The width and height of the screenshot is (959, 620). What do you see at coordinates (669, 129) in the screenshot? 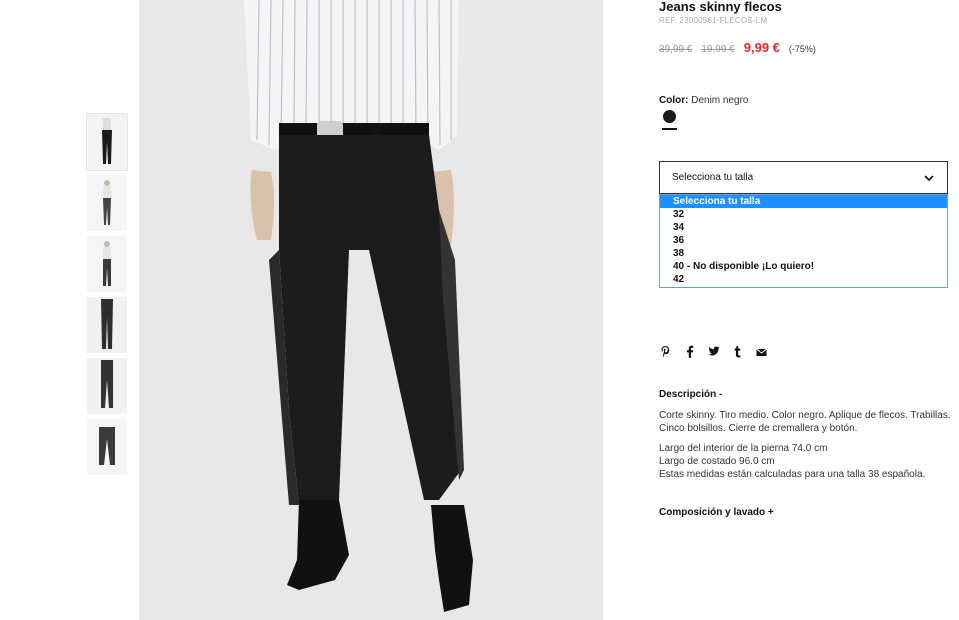
I see `swatch-selected-indicator` at bounding box center [669, 129].